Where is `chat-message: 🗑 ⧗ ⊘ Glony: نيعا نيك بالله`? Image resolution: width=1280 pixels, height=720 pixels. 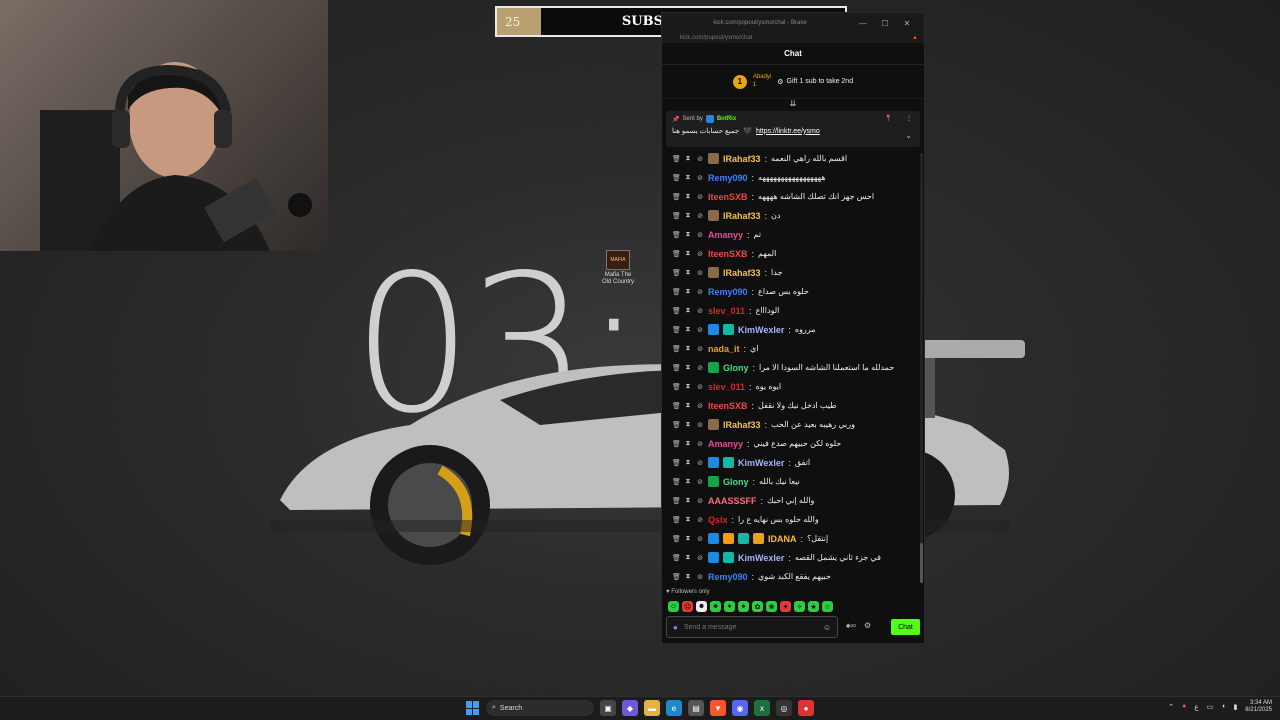
chat-message: 🗑 ⧗ ⊘ Glony: نيعا نيك بالله is located at coordinates (793, 481).